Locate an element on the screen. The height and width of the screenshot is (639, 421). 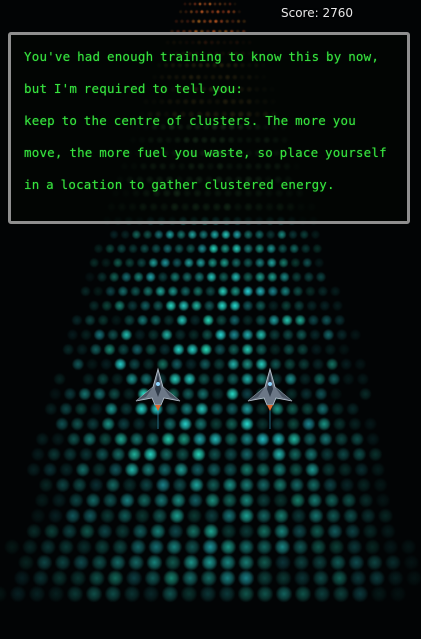
score-label: Score: 2760 is located at coordinates (316, 13).